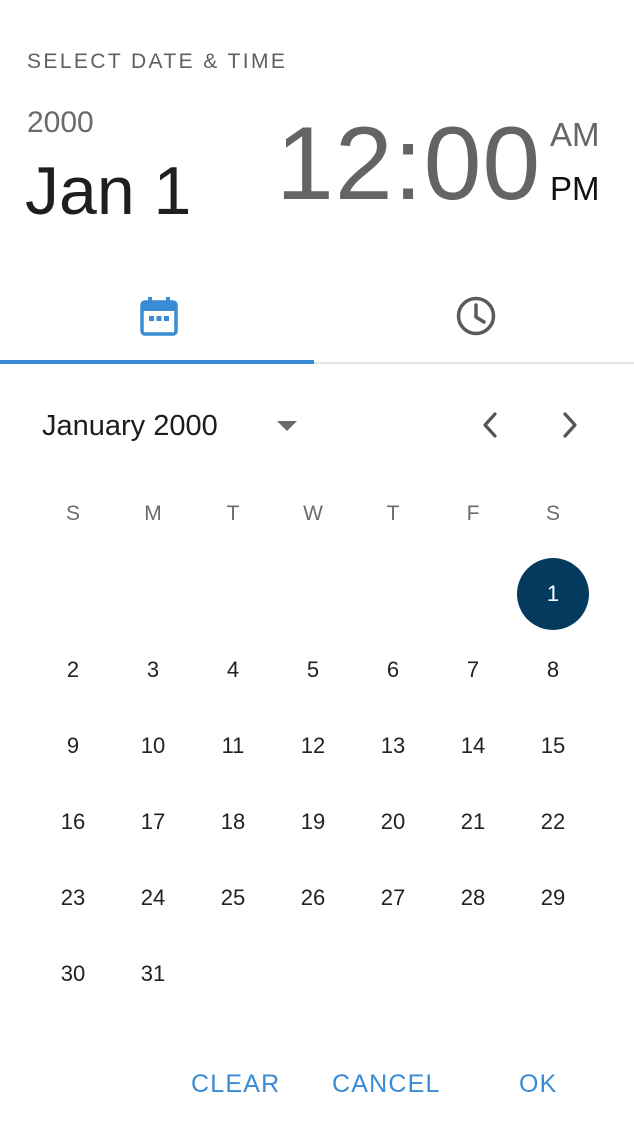 Image resolution: width=634 pixels, height=1138 pixels. What do you see at coordinates (553, 670) in the screenshot?
I see `day-button: 8` at bounding box center [553, 670].